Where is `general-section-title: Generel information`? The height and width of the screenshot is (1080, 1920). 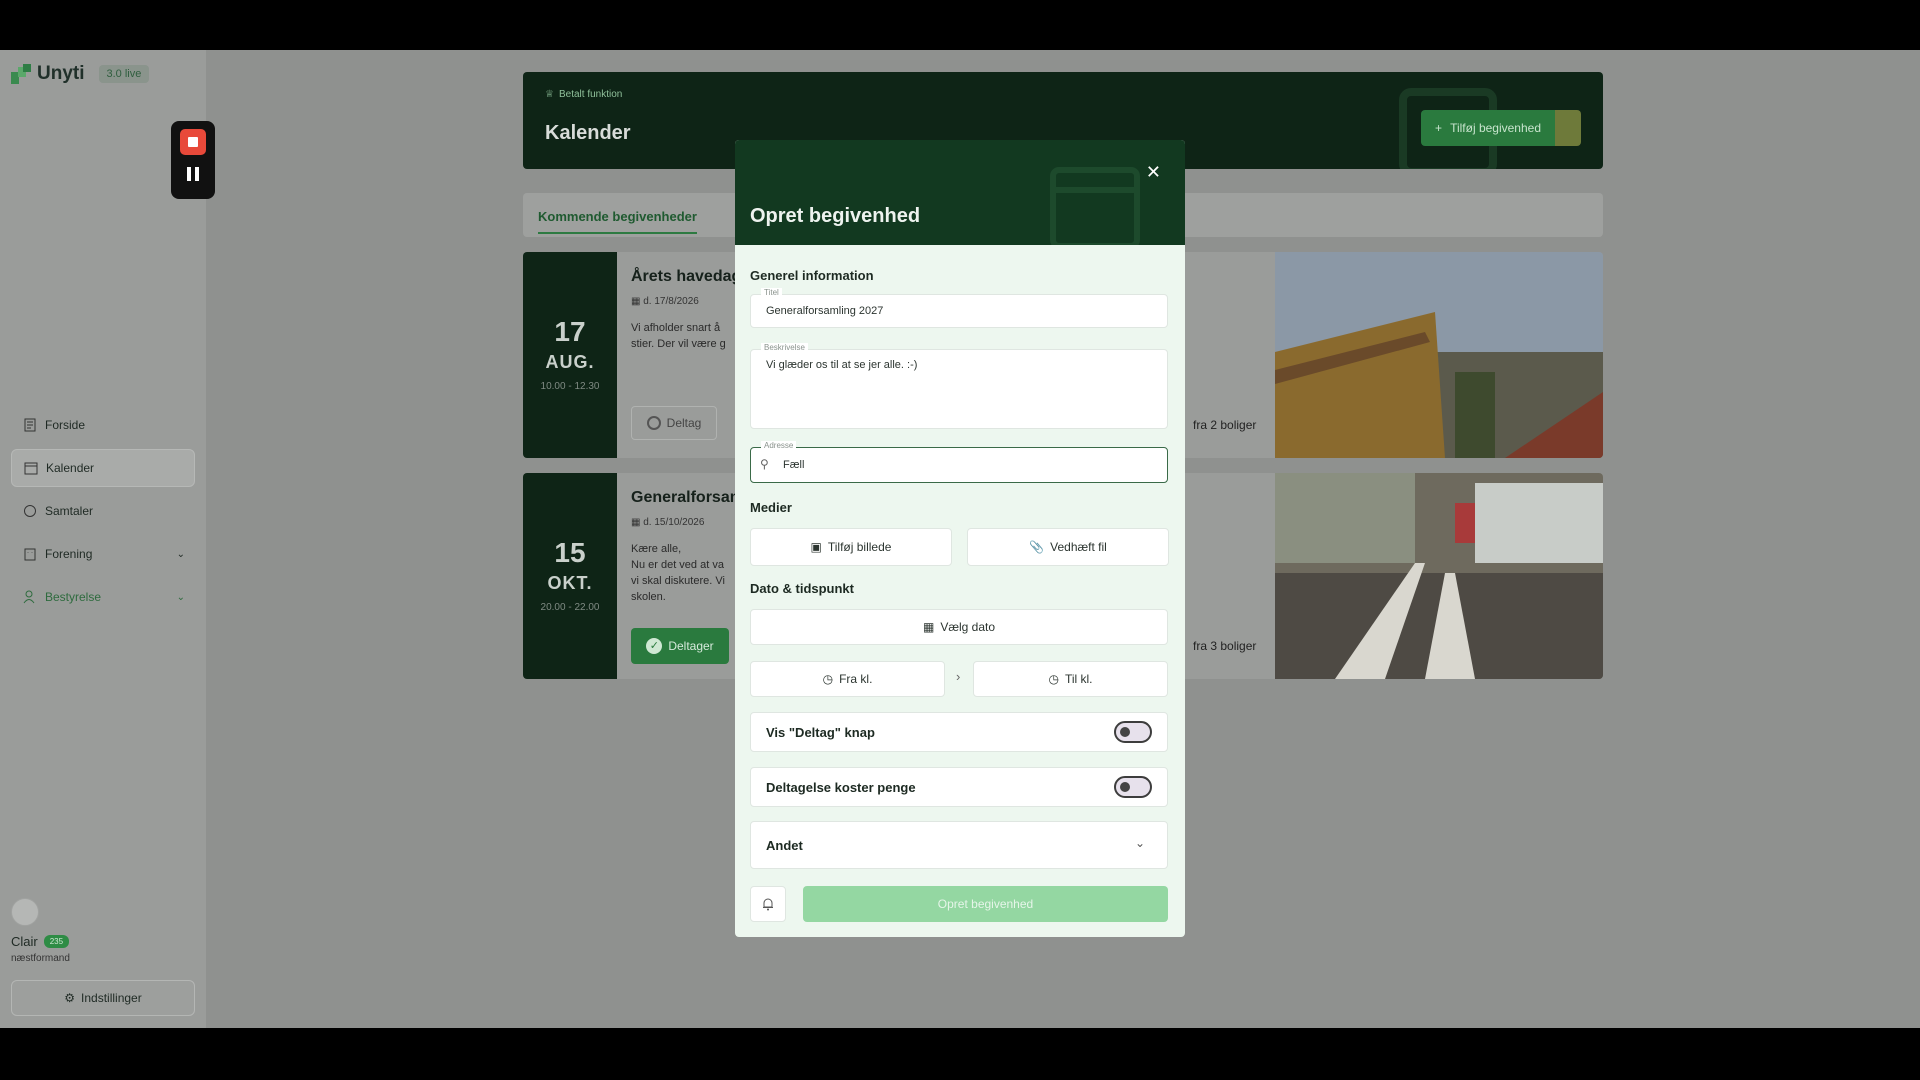 general-section-title: Generel information is located at coordinates (812, 275).